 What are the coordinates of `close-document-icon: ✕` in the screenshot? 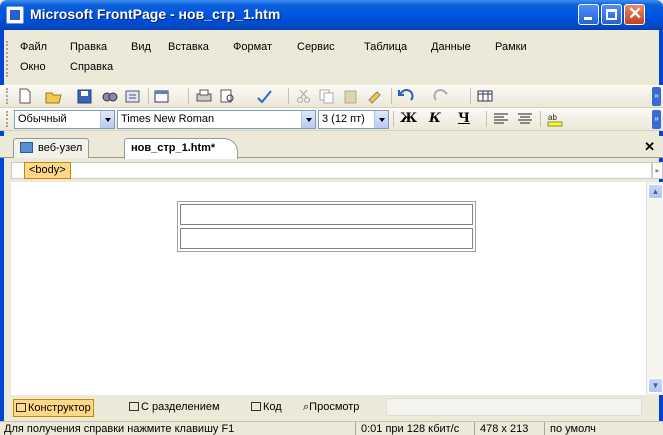 It's located at (649, 147).